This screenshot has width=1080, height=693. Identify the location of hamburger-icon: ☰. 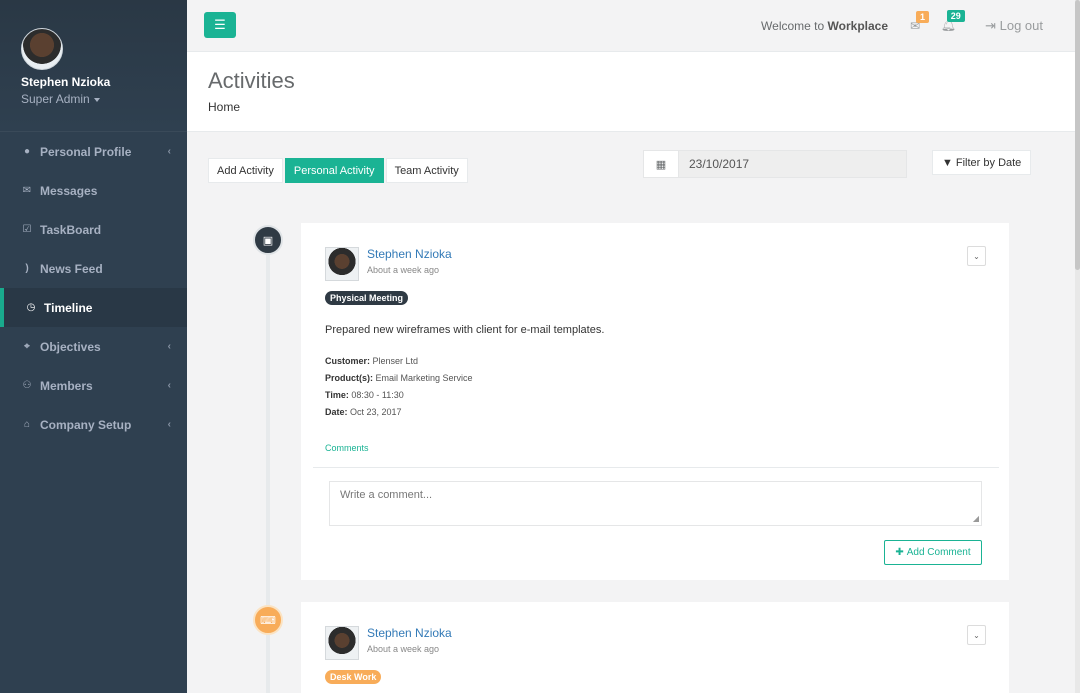
(220, 24).